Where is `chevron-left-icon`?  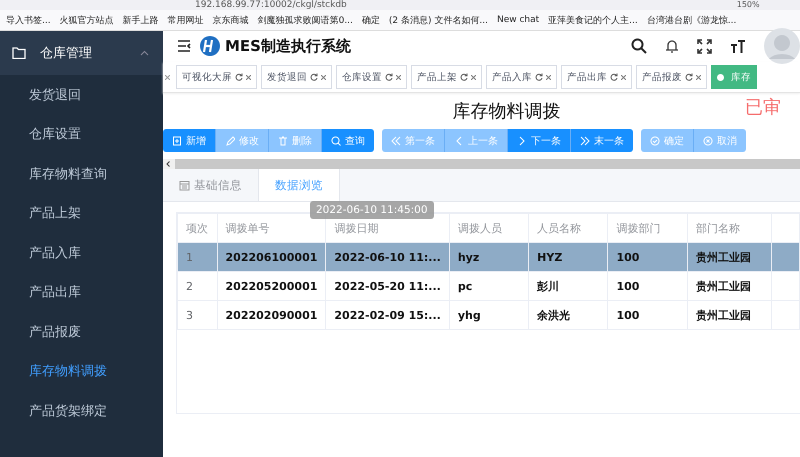 chevron-left-icon is located at coordinates (459, 141).